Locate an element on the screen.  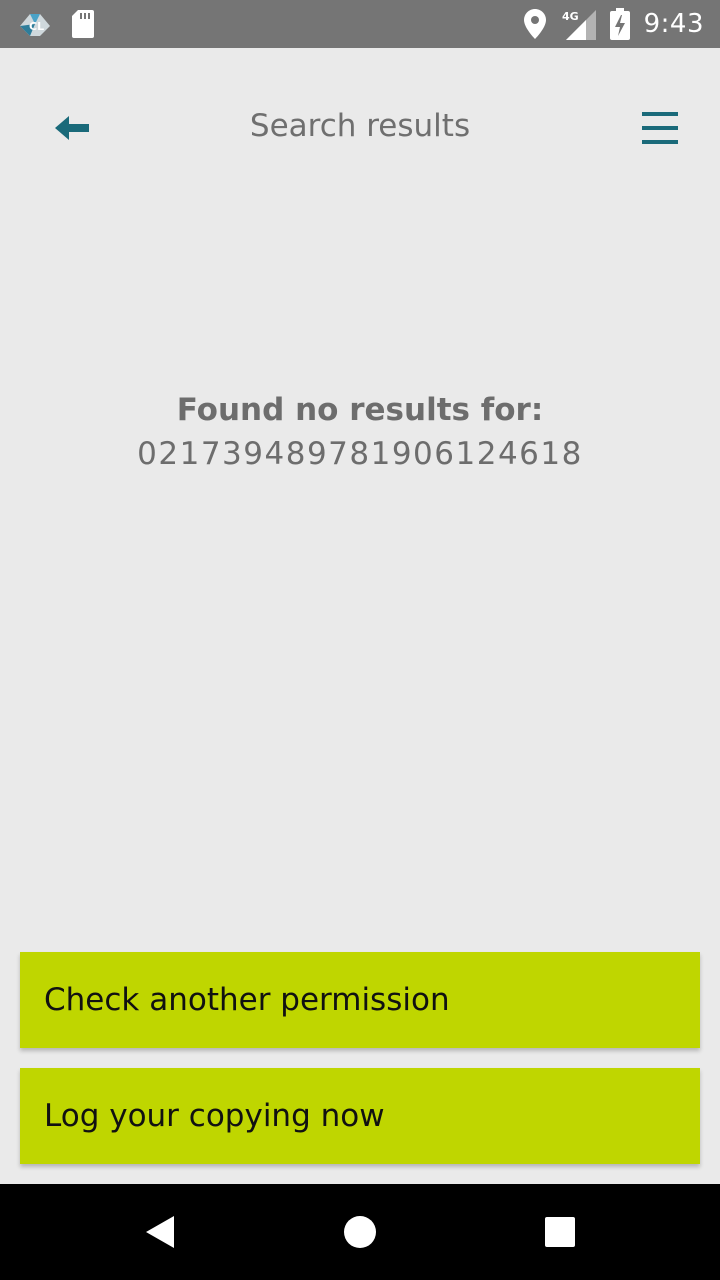
log-copying-button: Log your copying now is located at coordinates (360, 1116).